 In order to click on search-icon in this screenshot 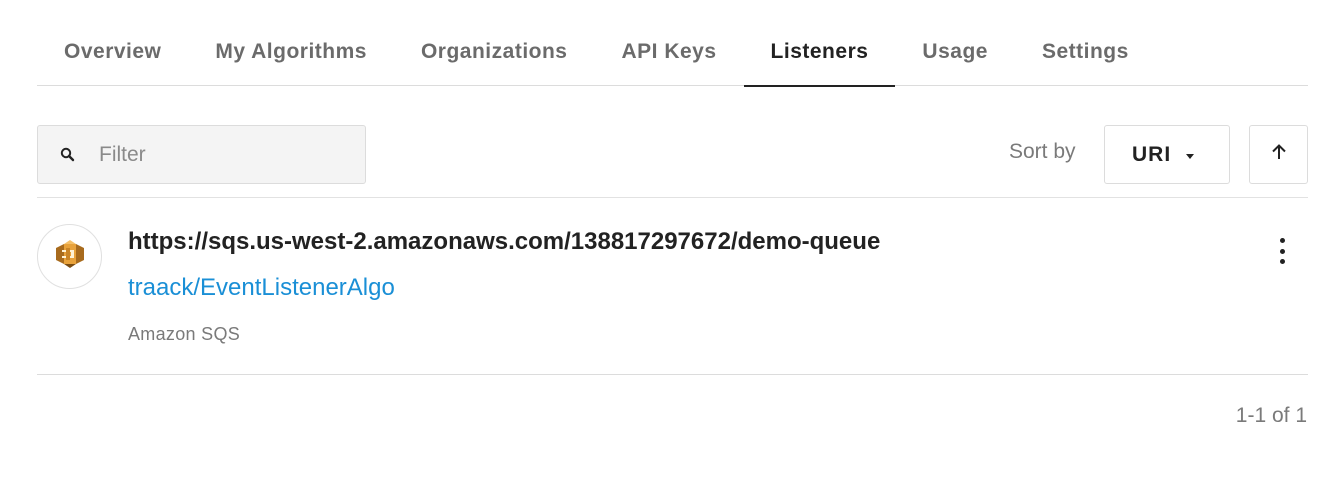, I will do `click(68, 155)`.